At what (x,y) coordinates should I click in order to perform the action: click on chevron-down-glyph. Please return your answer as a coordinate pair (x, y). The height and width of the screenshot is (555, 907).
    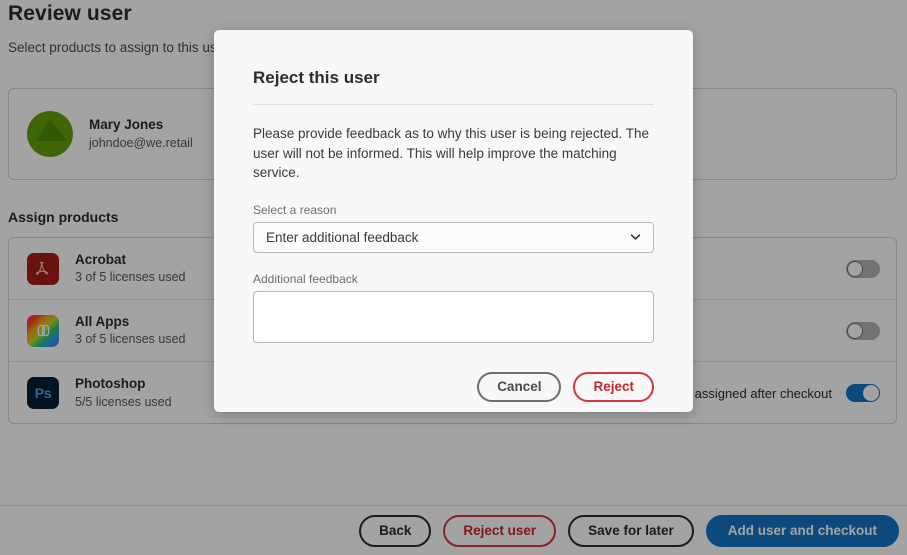
    Looking at the image, I should click on (635, 237).